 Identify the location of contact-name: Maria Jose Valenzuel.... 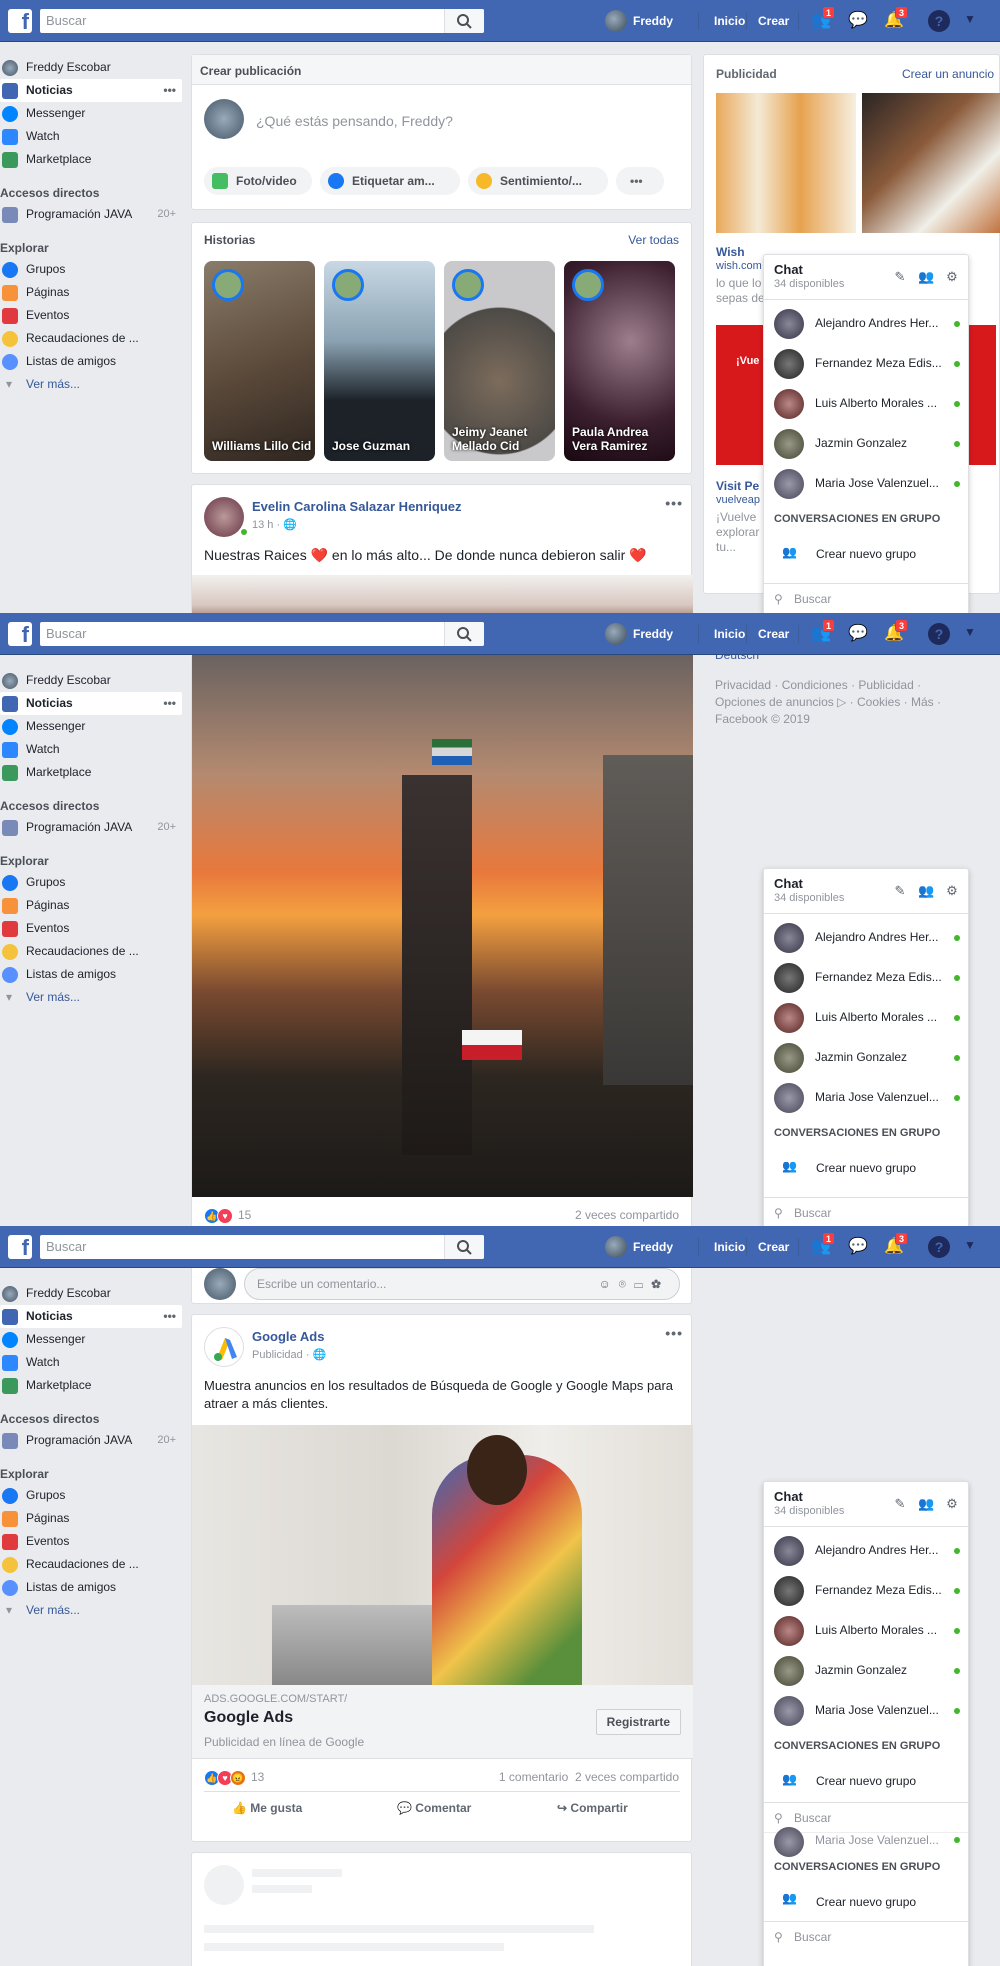
(880, 1840).